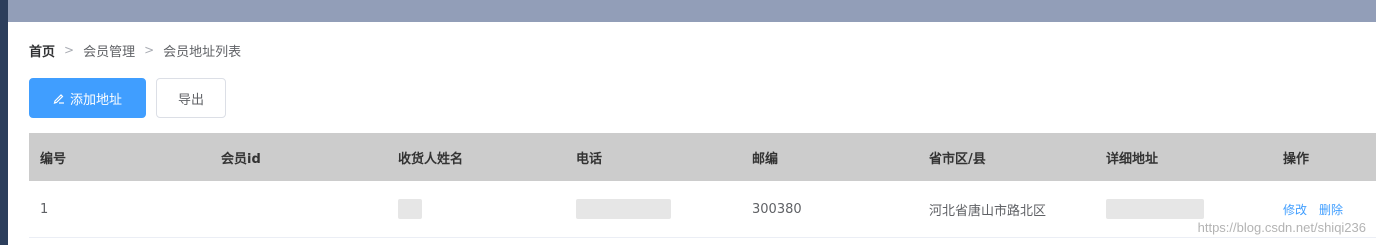  Describe the element at coordinates (44, 209) in the screenshot. I see `cell-id: 1` at that location.